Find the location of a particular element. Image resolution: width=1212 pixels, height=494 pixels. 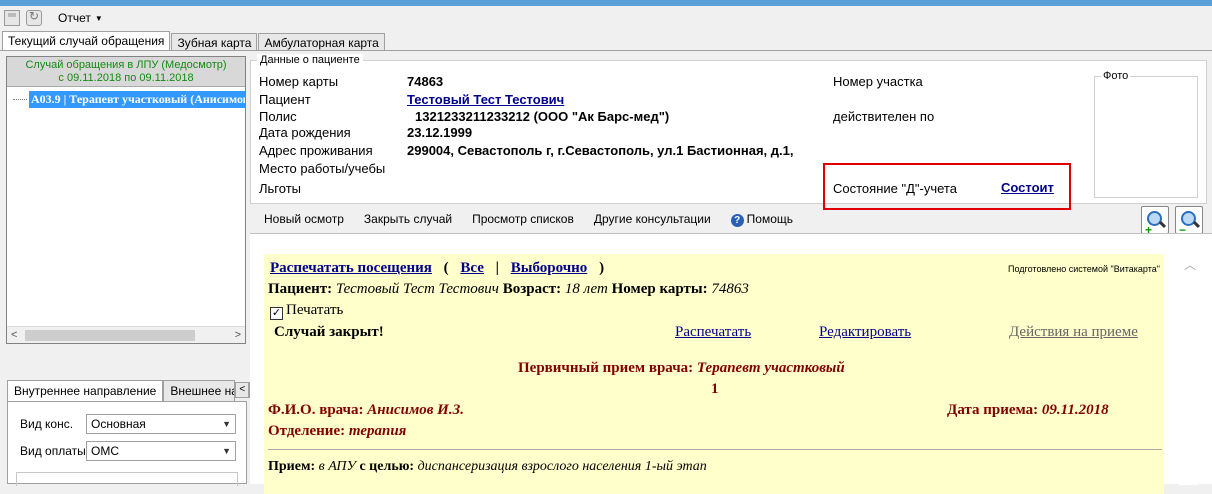

address-label: Адрес проживания is located at coordinates (316, 150).